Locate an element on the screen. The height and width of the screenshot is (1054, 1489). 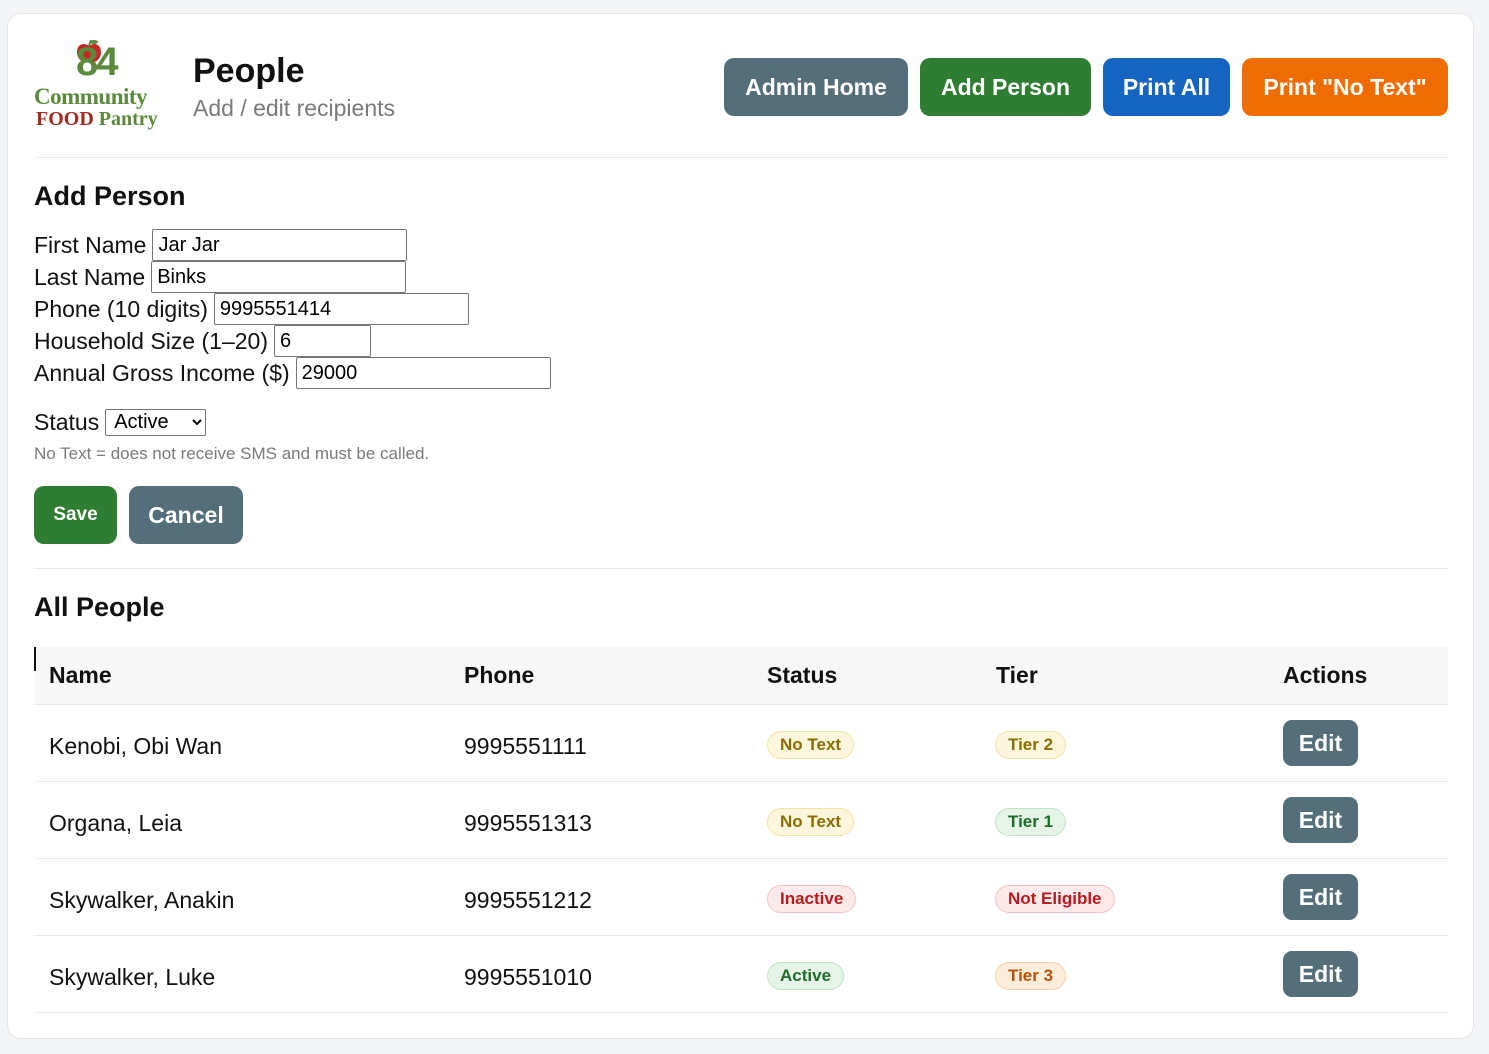
logo-number: 84 is located at coordinates (97, 62).